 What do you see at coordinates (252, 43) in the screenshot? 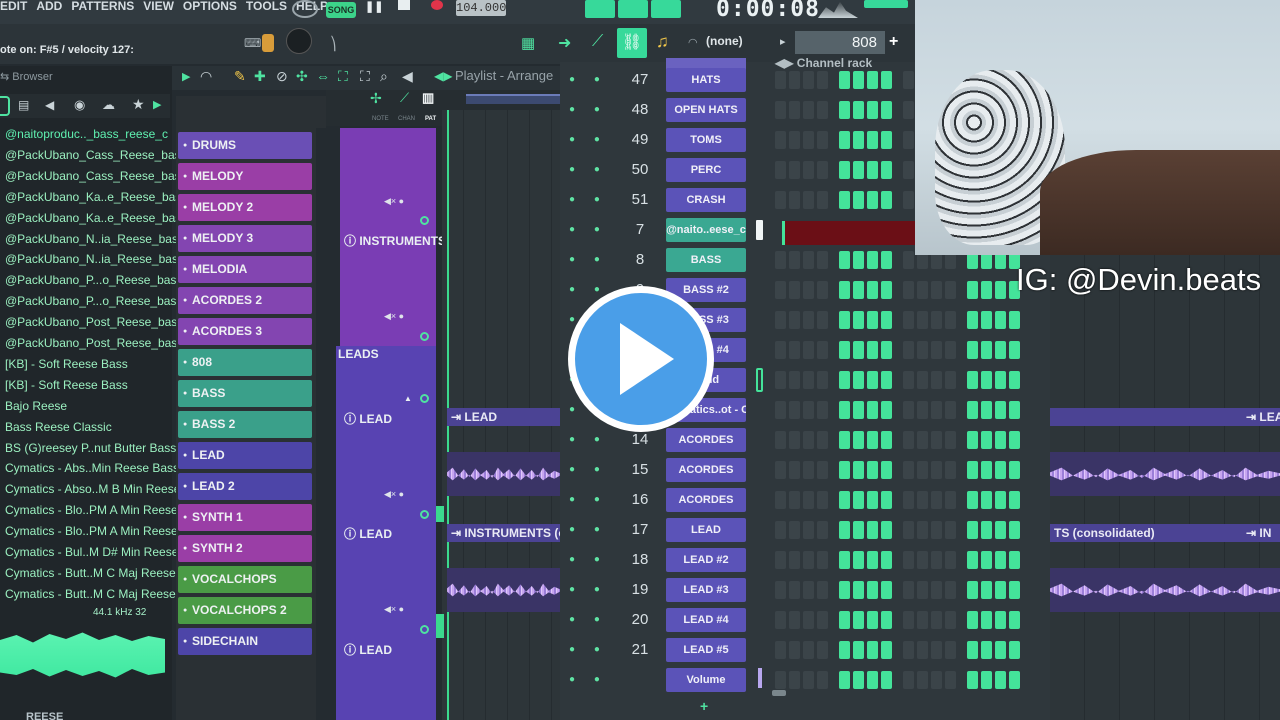
I see `keyboard-icon: ⌨` at bounding box center [252, 43].